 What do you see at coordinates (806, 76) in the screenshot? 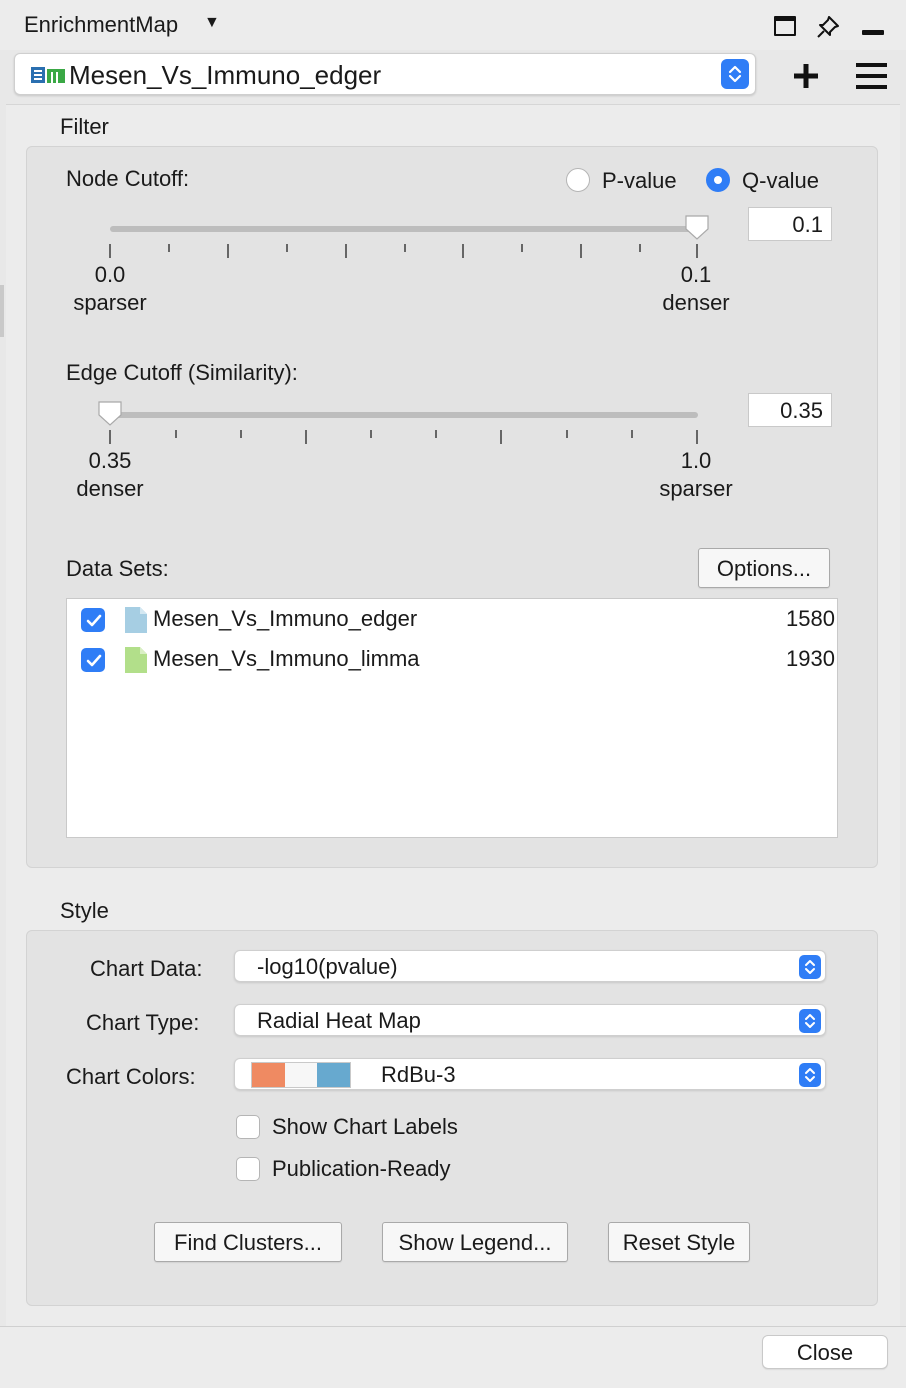
I see `plus-icon` at bounding box center [806, 76].